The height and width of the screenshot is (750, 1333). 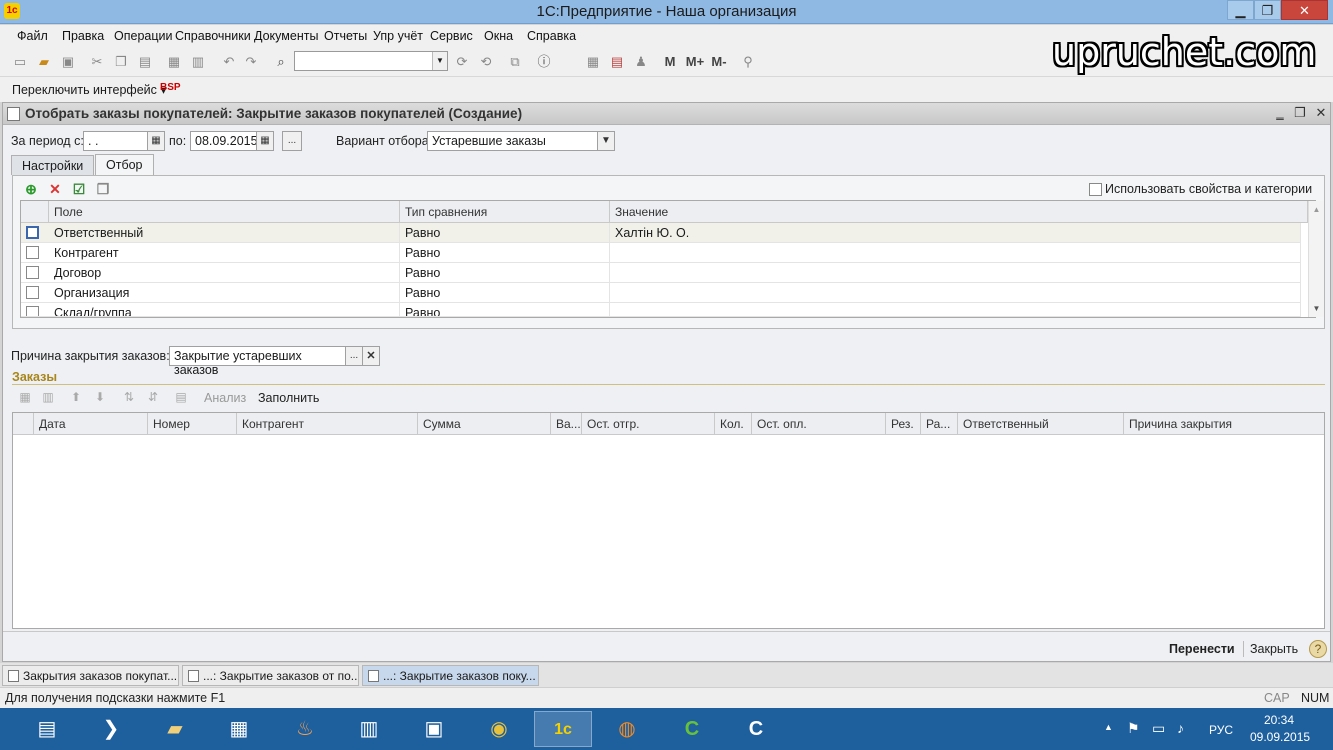 I want to click on camtasia-recorder-icon: C, so click(x=756, y=729).